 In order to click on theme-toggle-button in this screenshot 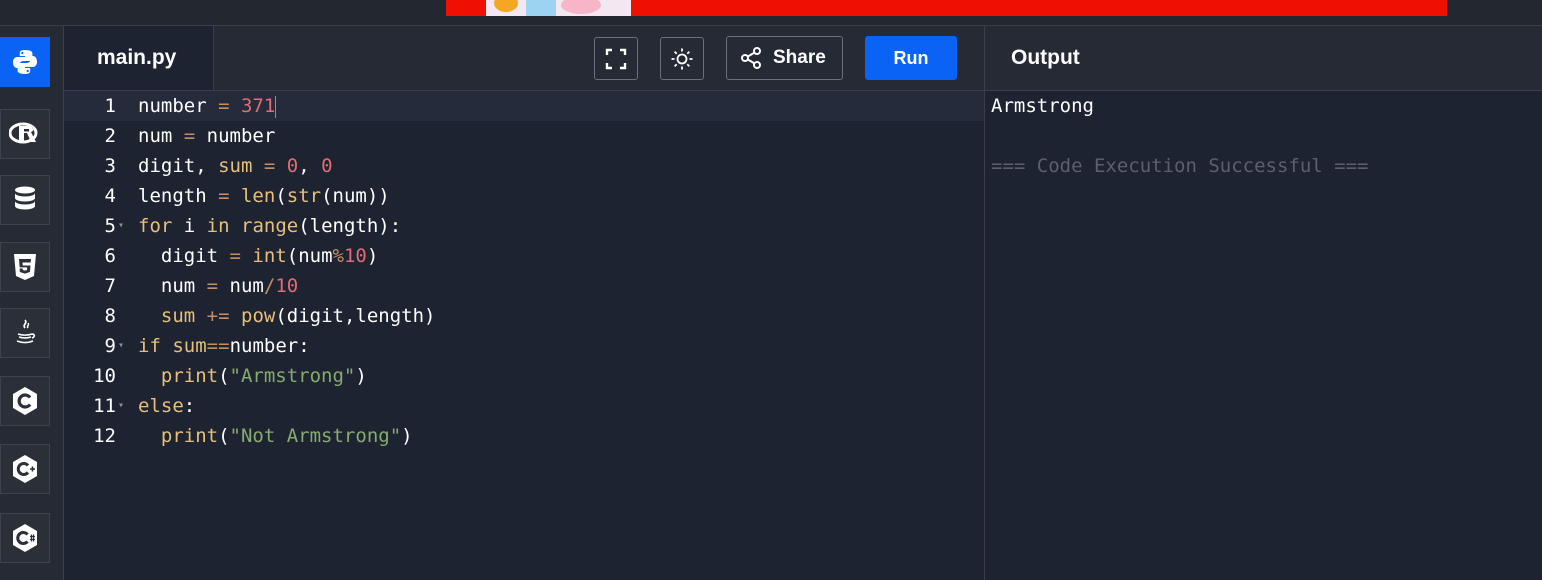, I will do `click(682, 58)`.